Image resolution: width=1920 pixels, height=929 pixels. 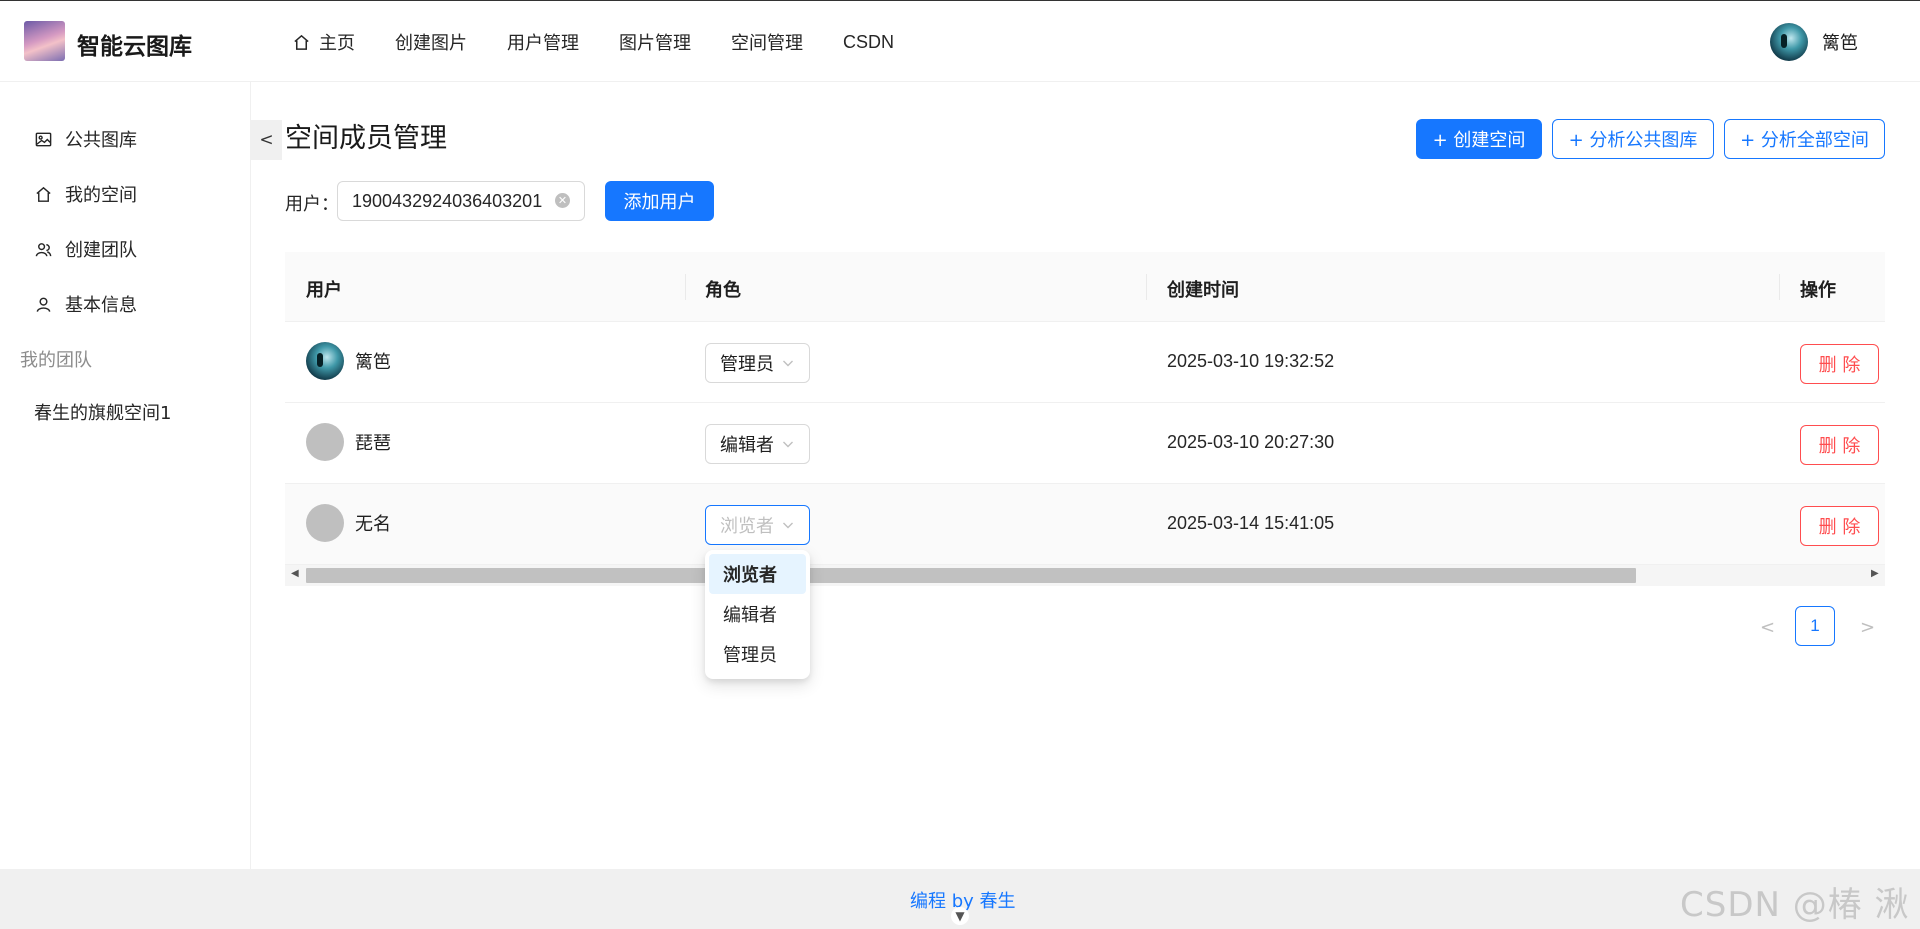 I want to click on pagination-prev-button: <, so click(x=1767, y=627).